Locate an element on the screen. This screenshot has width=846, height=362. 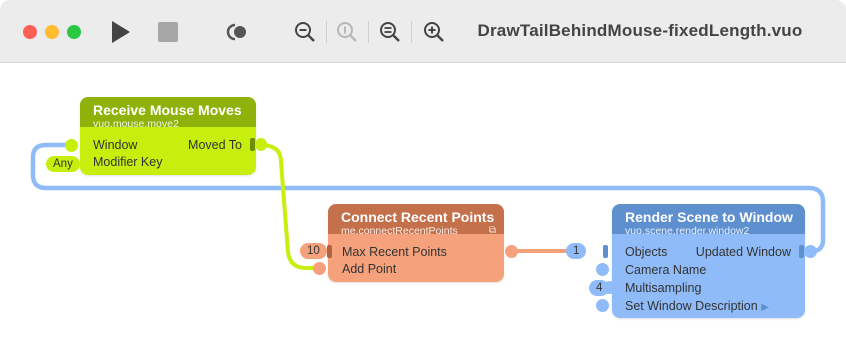
node-title: Render Scene to Window is located at coordinates (709, 217).